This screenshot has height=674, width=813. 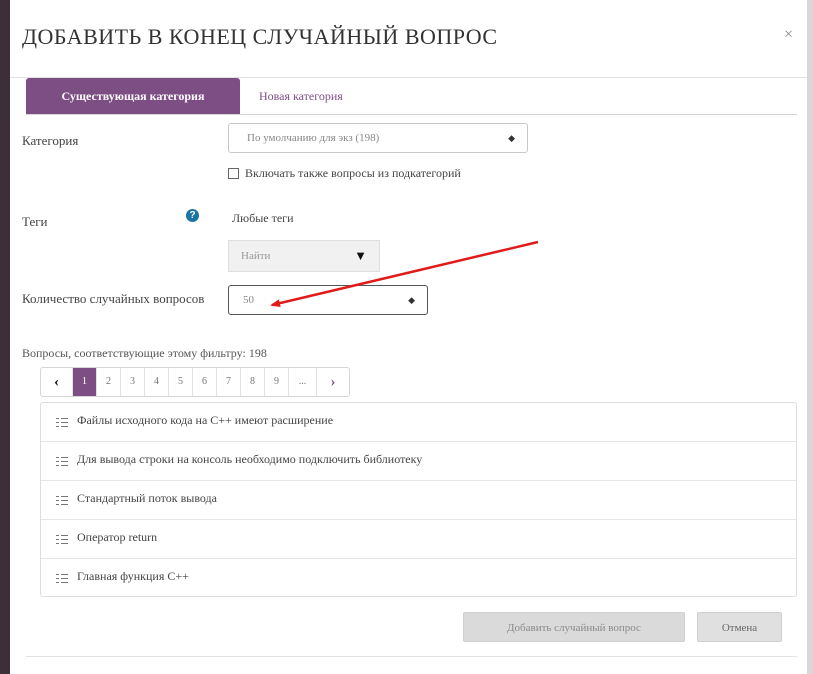 I want to click on question-circle-icon: ?, so click(x=192, y=215).